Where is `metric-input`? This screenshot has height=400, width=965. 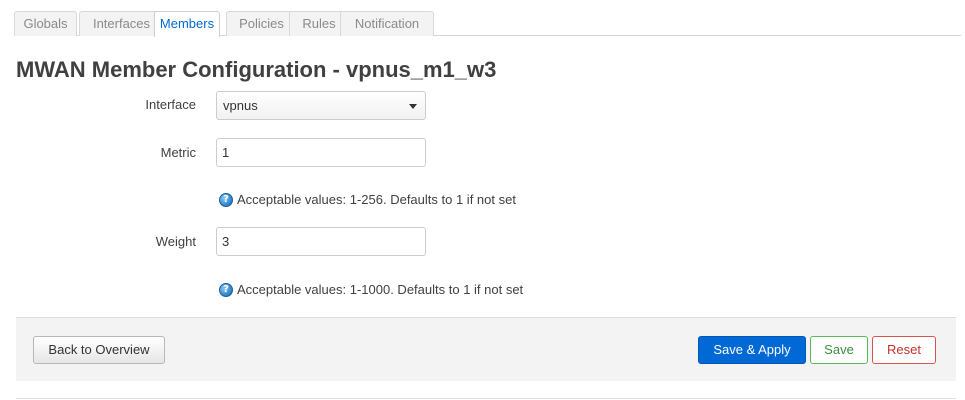
metric-input is located at coordinates (321, 152).